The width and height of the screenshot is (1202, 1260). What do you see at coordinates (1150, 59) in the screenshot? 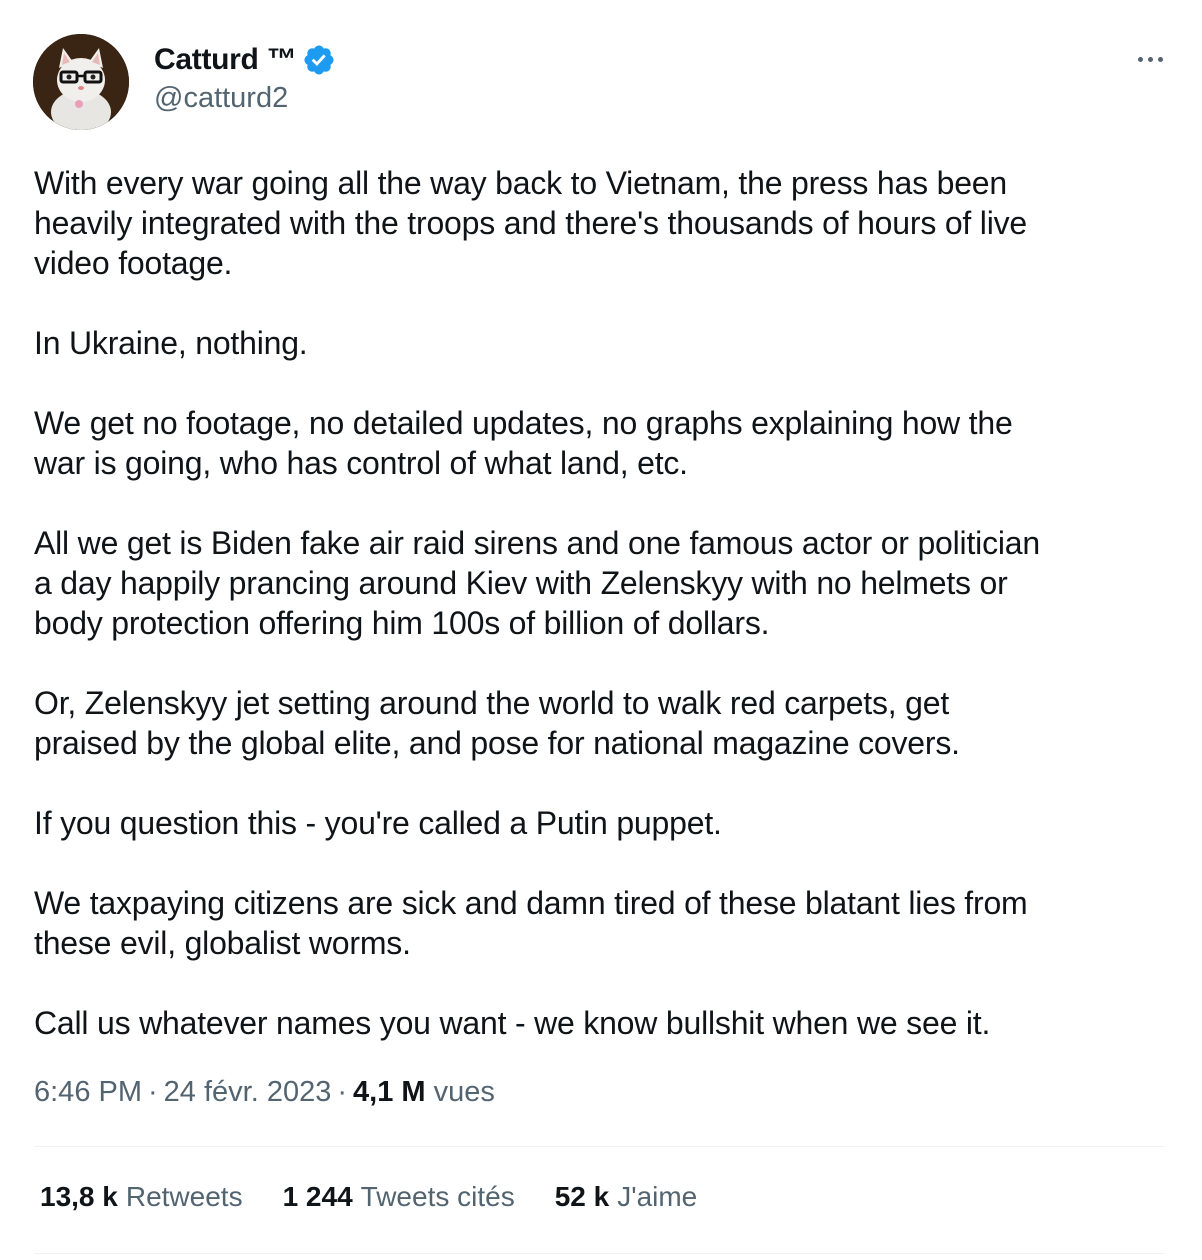
I see `more-options-icon` at bounding box center [1150, 59].